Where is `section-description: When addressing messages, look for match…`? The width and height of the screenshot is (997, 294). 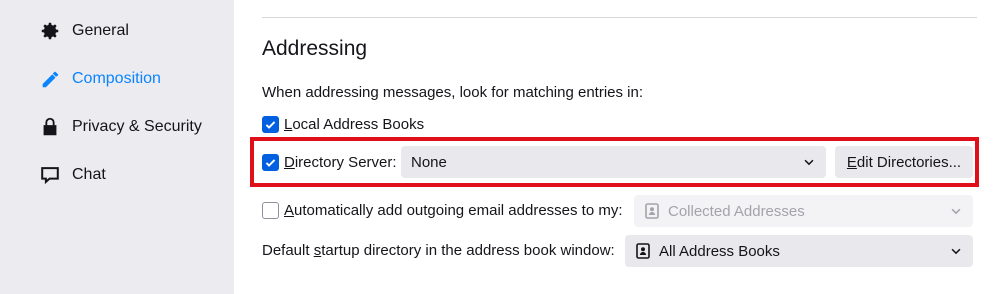 section-description: When addressing messages, look for match… is located at coordinates (453, 92).